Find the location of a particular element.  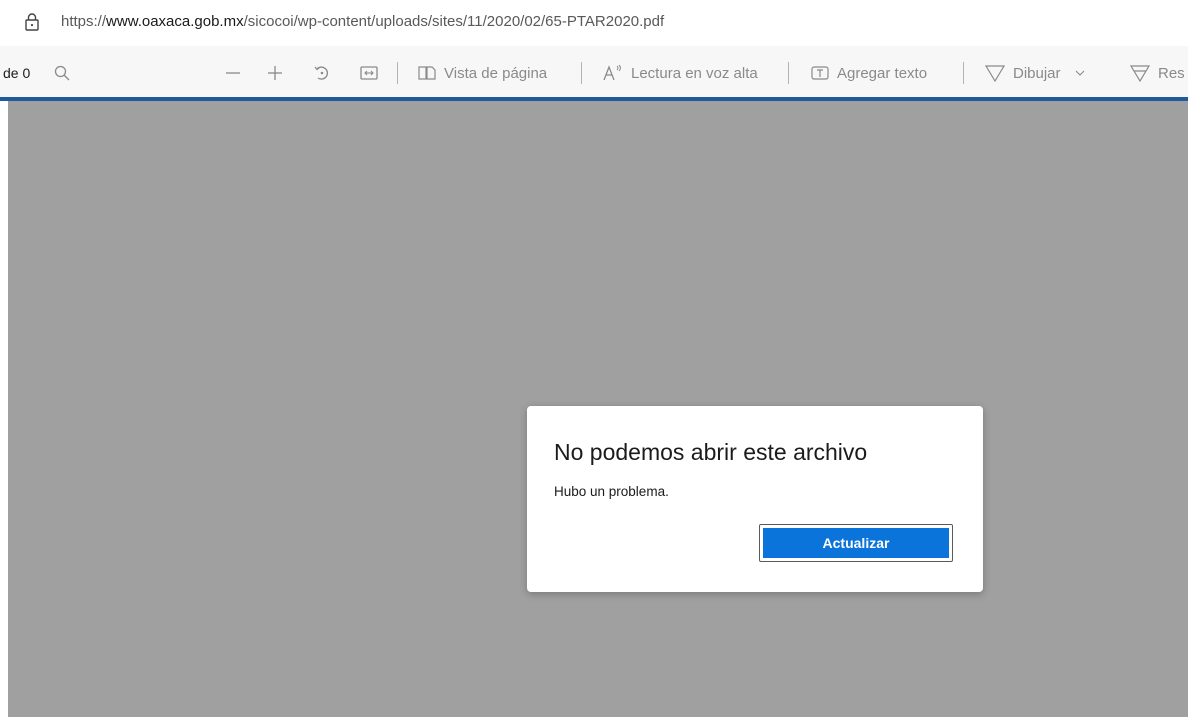

add-text-icon is located at coordinates (820, 73).